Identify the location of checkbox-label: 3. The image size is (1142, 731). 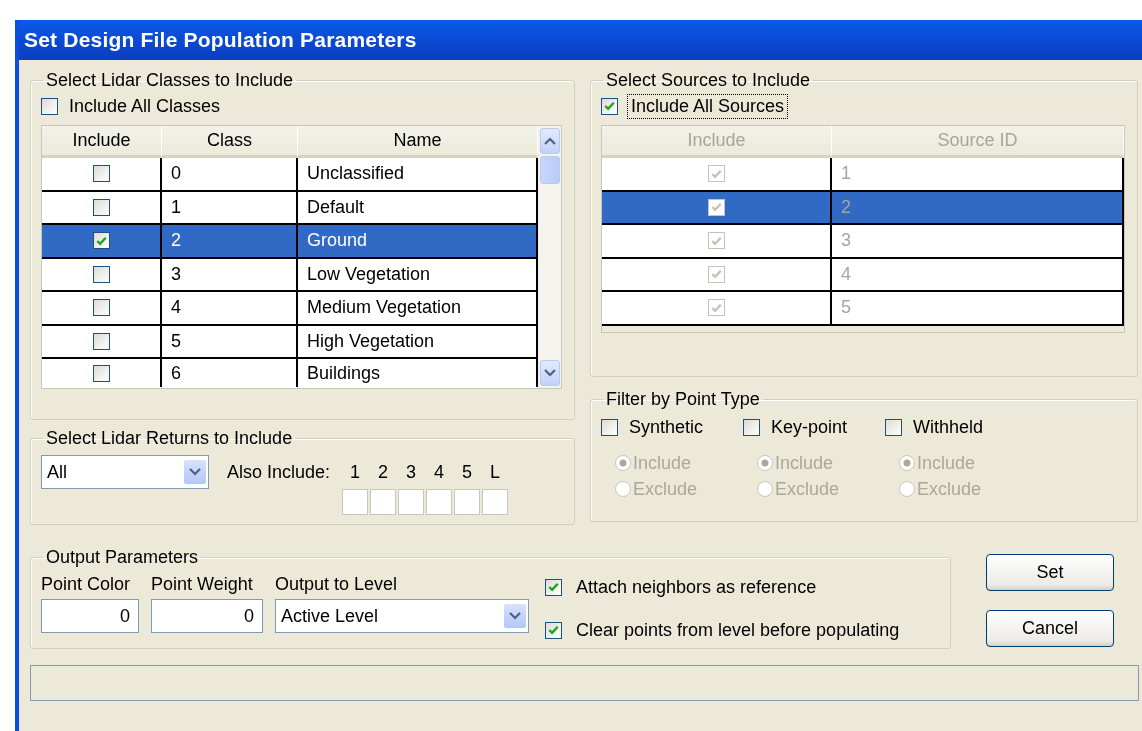
(411, 472).